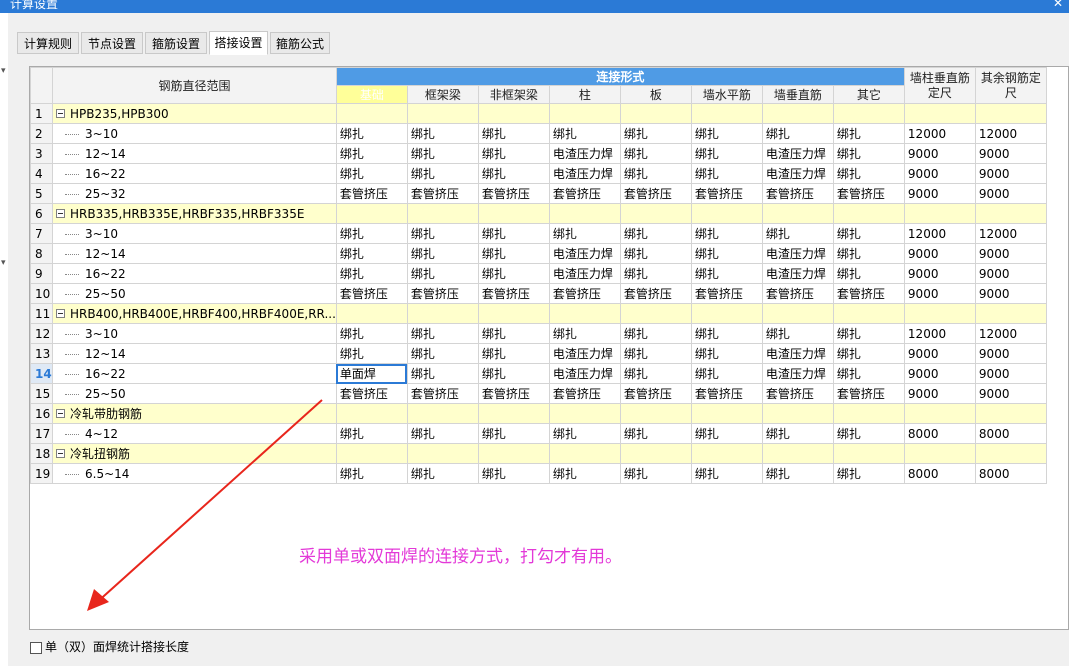 The width and height of the screenshot is (1069, 666). Describe the element at coordinates (538, 213) in the screenshot. I see `group-row: 6 HRB335,HRB335E,HRBF335,HRBF335E` at that location.